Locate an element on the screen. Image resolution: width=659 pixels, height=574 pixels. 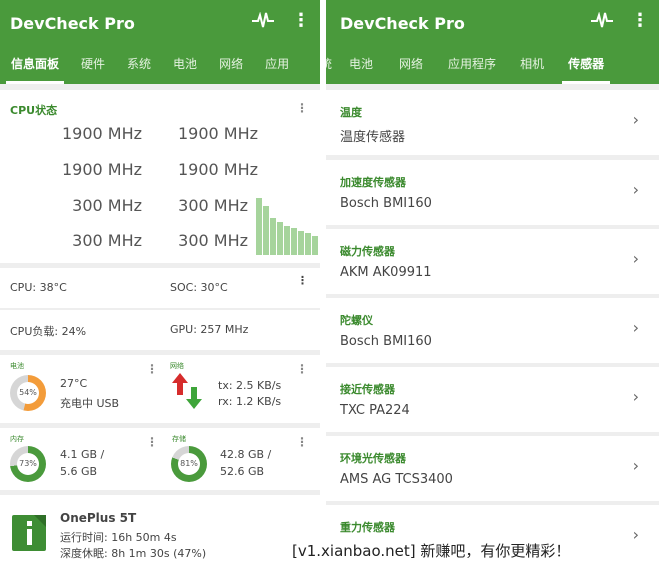
sensor-category: 接近传感器 is located at coordinates (367, 389).